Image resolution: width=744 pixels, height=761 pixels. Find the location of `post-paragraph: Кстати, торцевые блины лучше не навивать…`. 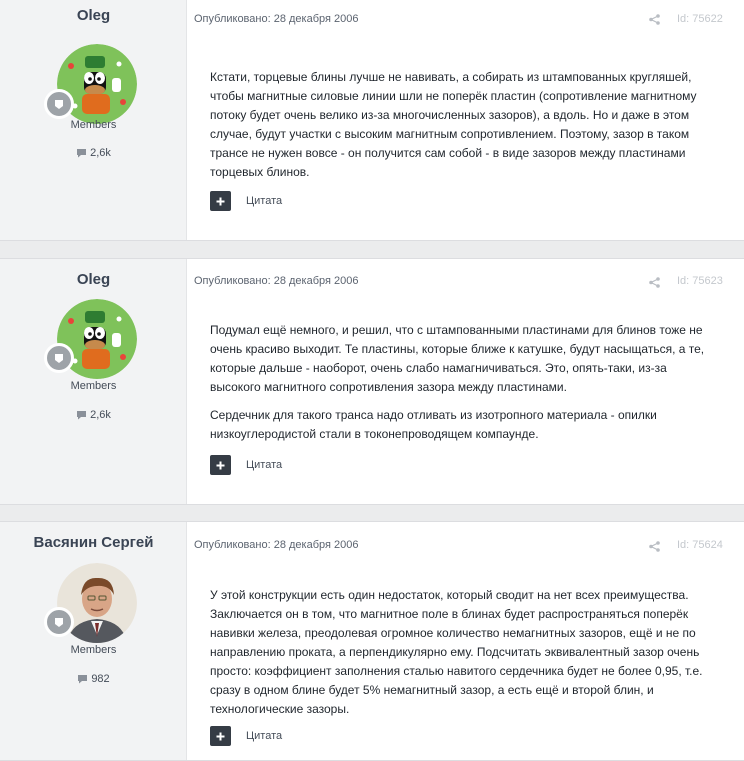

post-paragraph: Кстати, торцевые блины лучше не навивать… is located at coordinates (453, 124).